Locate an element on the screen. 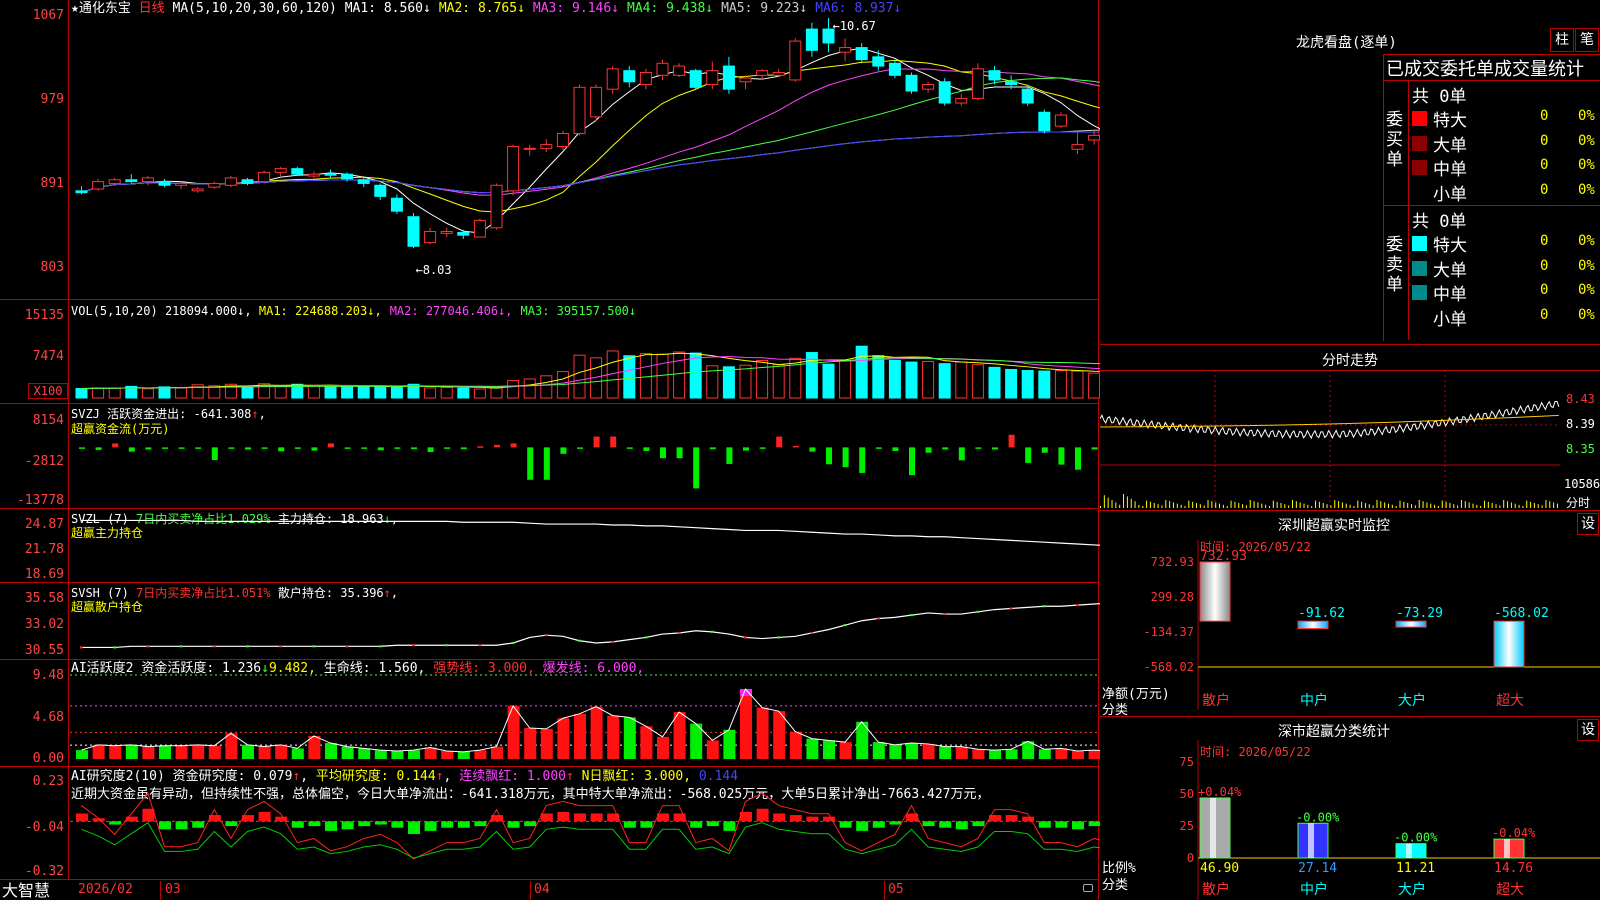 This screenshot has width=1600, height=900. lock-icon is located at coordinates (1088, 888).